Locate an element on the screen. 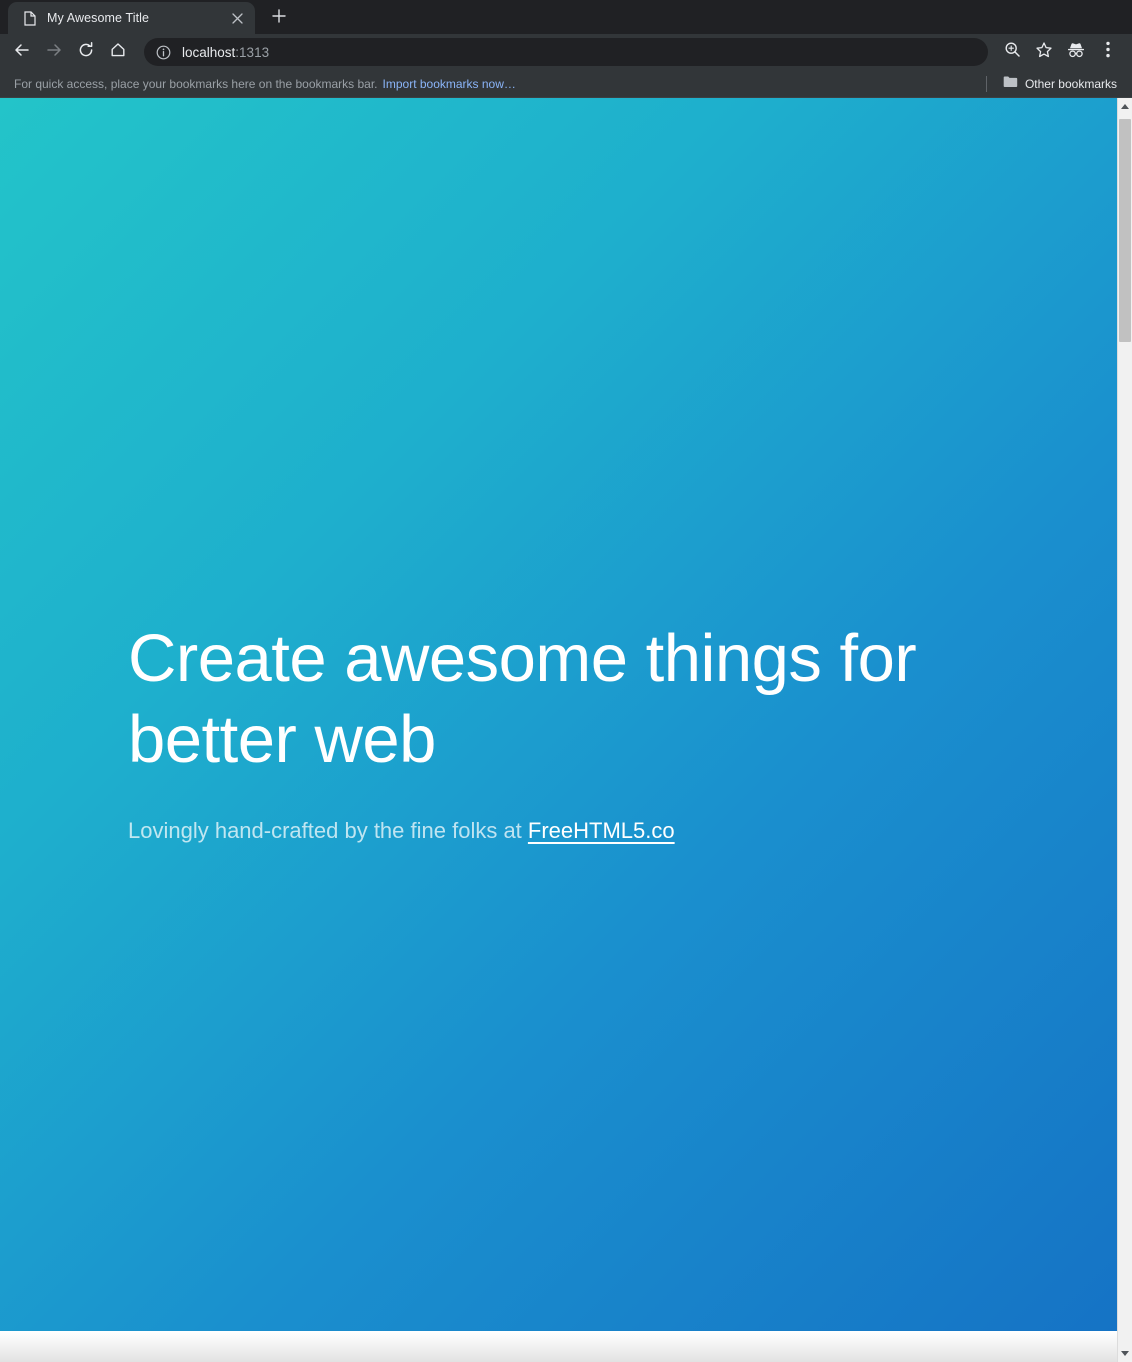 Image resolution: width=1132 pixels, height=1362 pixels. other-bookmarks-label: Other bookmarks is located at coordinates (1070, 83).